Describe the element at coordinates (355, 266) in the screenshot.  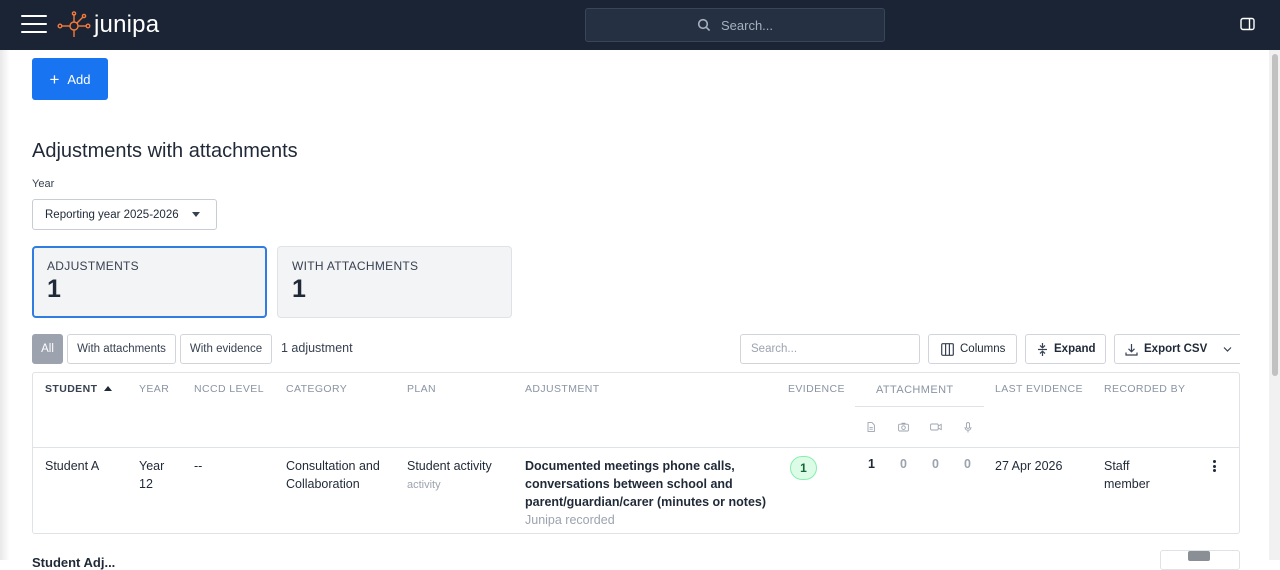
I see `card-label: WITH ATTACHMENTS` at that location.